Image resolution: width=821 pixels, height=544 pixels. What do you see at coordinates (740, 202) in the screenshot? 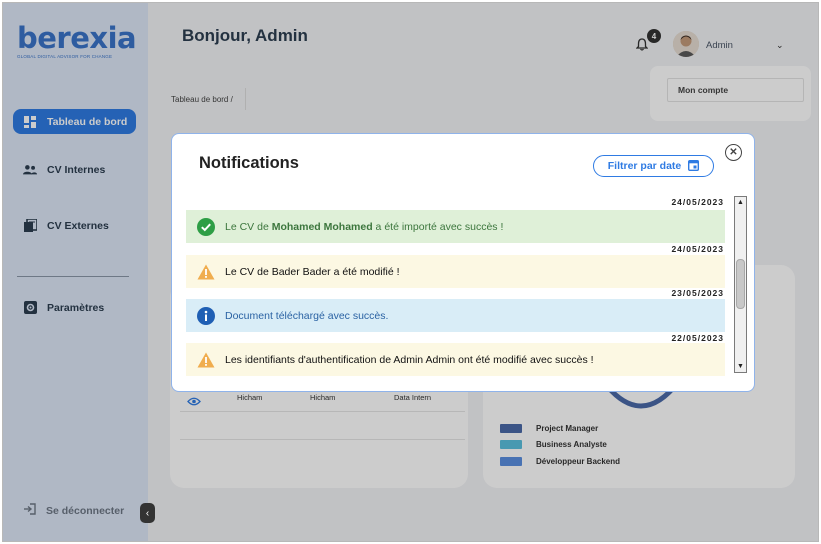
I see `scroll-up-icon: ▲` at bounding box center [740, 202].